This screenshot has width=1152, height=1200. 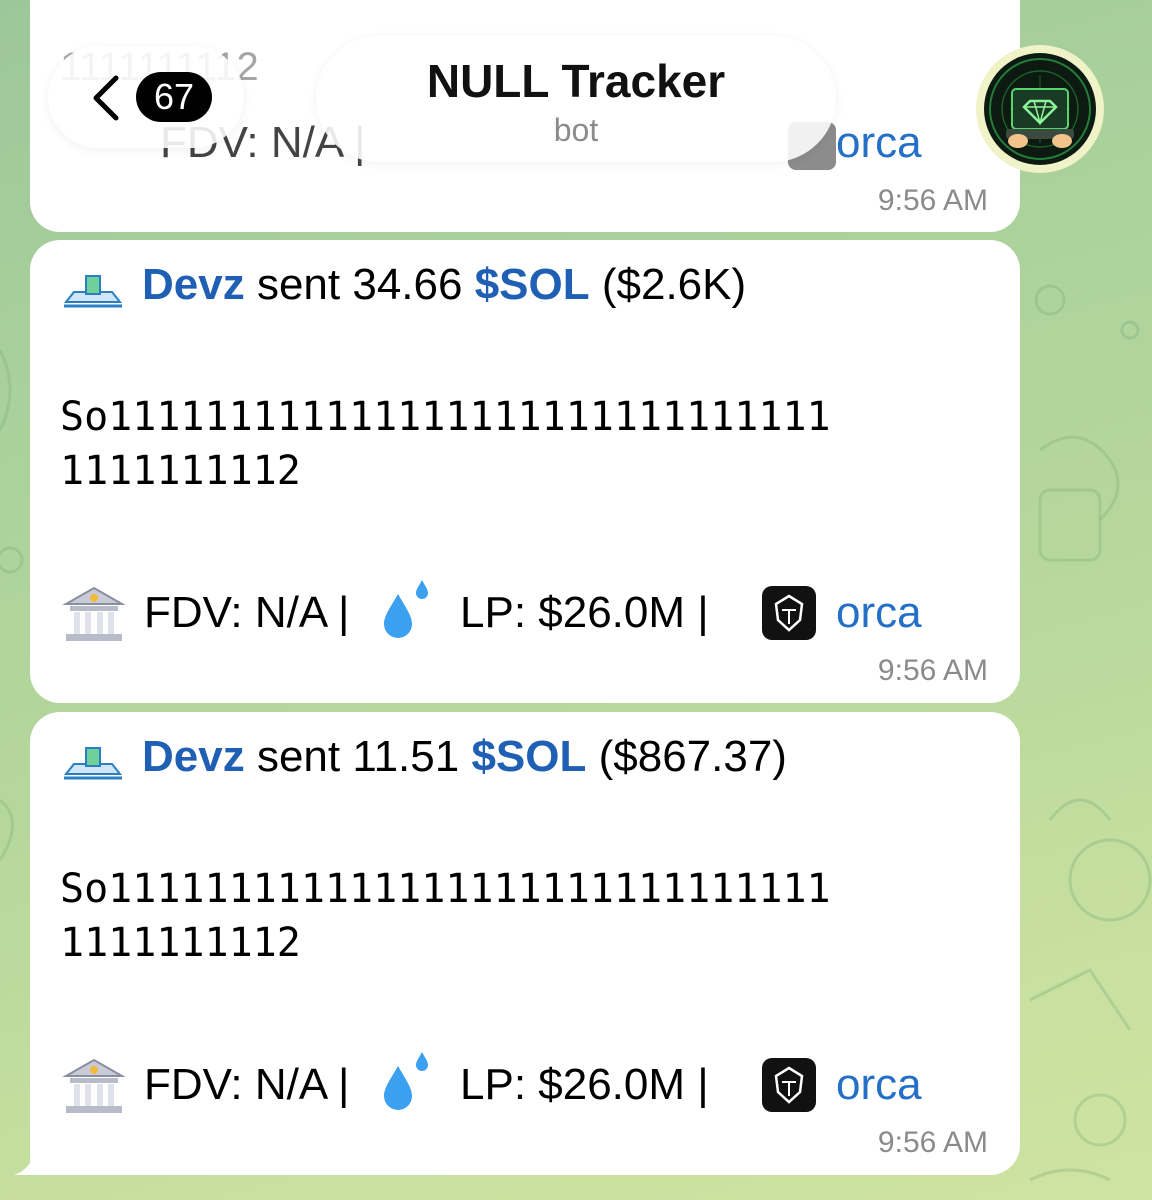 I want to click on usd-value: ($867.37), so click(x=692, y=756).